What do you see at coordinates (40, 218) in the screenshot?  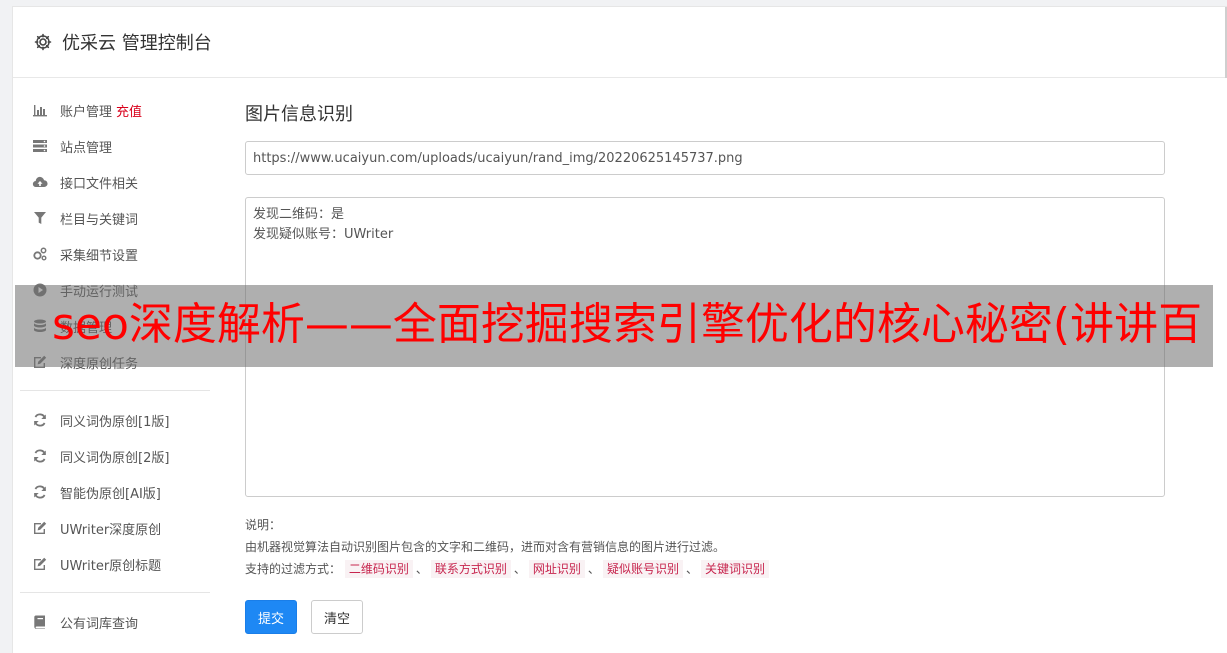 I see `filter-icon` at bounding box center [40, 218].